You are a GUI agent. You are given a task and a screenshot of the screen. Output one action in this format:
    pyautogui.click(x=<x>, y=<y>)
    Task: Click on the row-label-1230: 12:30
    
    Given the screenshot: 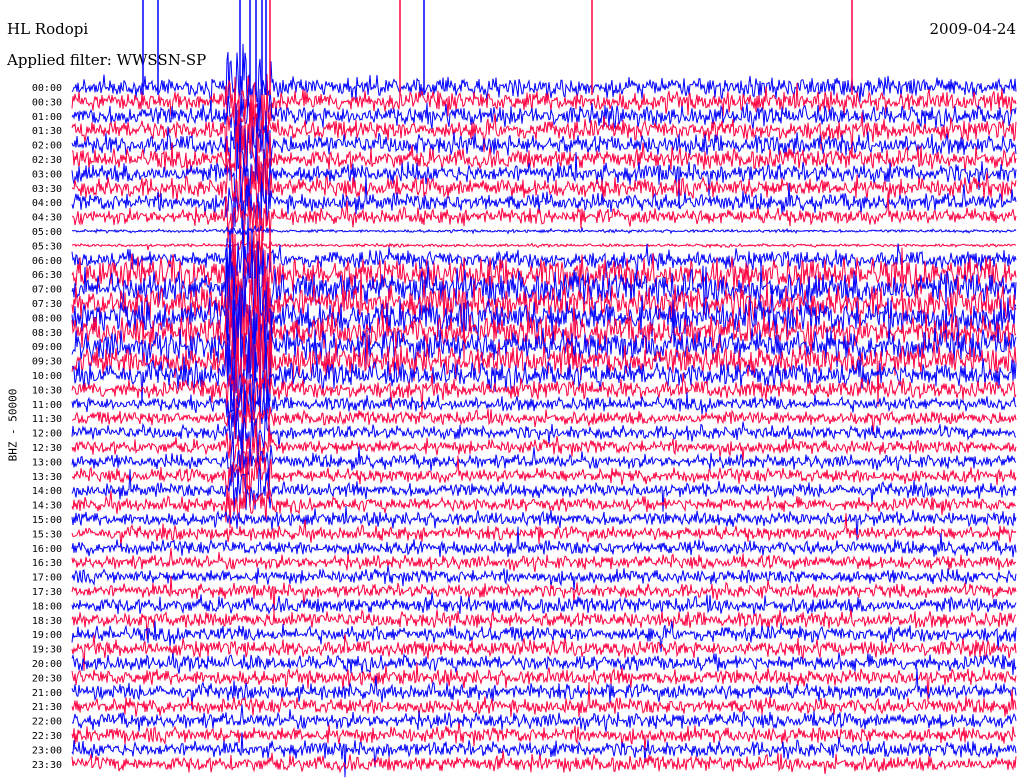 What is the action you would take?
    pyautogui.click(x=47, y=448)
    